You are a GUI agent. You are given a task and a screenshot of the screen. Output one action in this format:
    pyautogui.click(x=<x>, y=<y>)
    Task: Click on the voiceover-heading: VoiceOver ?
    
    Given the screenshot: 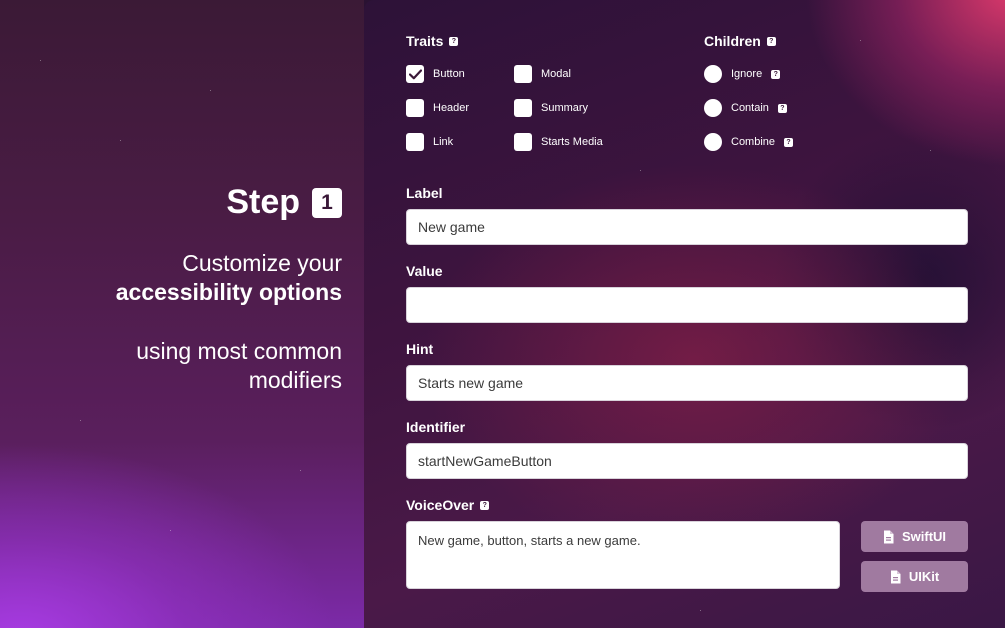 What is the action you would take?
    pyautogui.click(x=448, y=505)
    